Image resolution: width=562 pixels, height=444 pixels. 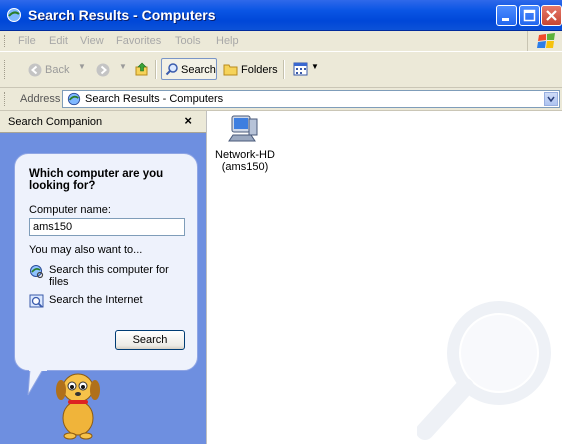 I want to click on search-internet-option: Search the Internet, so click(x=109, y=301).